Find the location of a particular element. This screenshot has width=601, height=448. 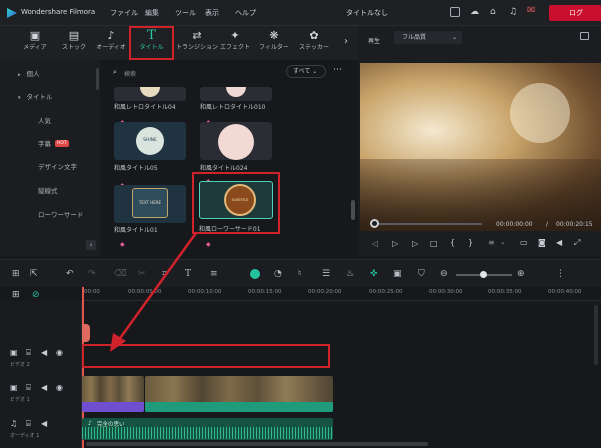

mark-out-icon: } is located at coordinates (470, 242).